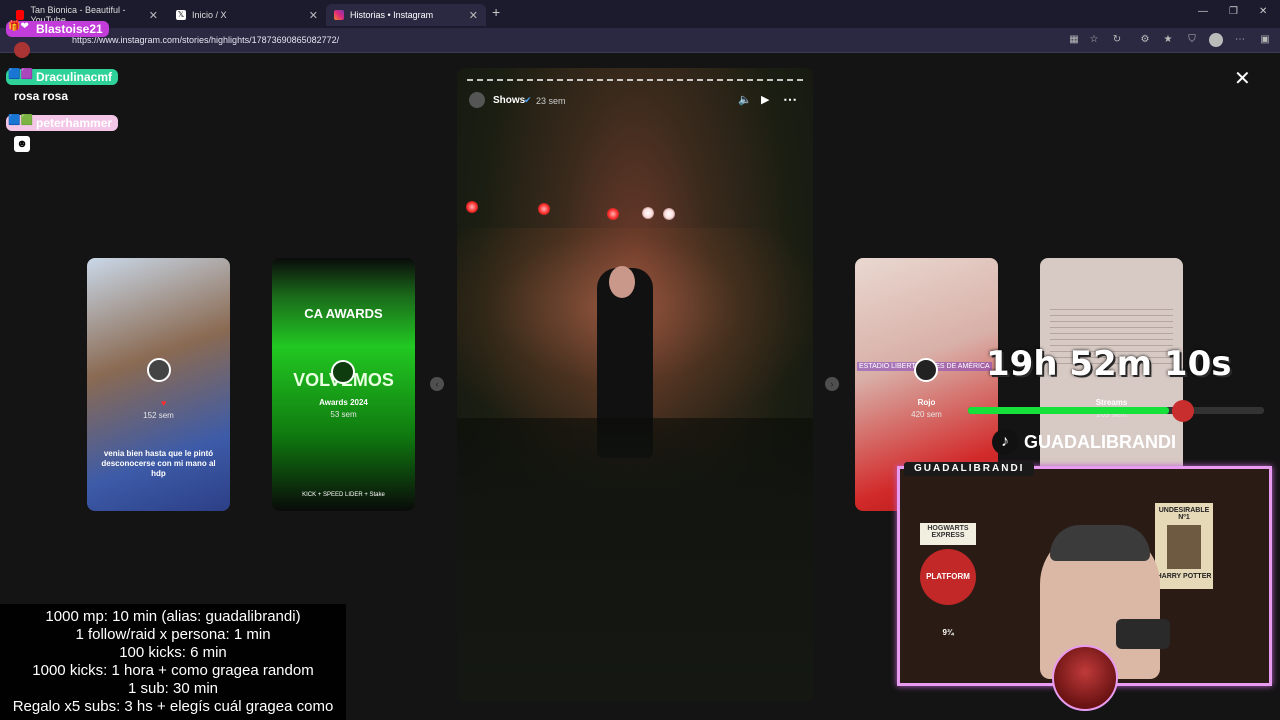 The width and height of the screenshot is (1280, 720). I want to click on tab-title: Historias • Instagram, so click(392, 15).